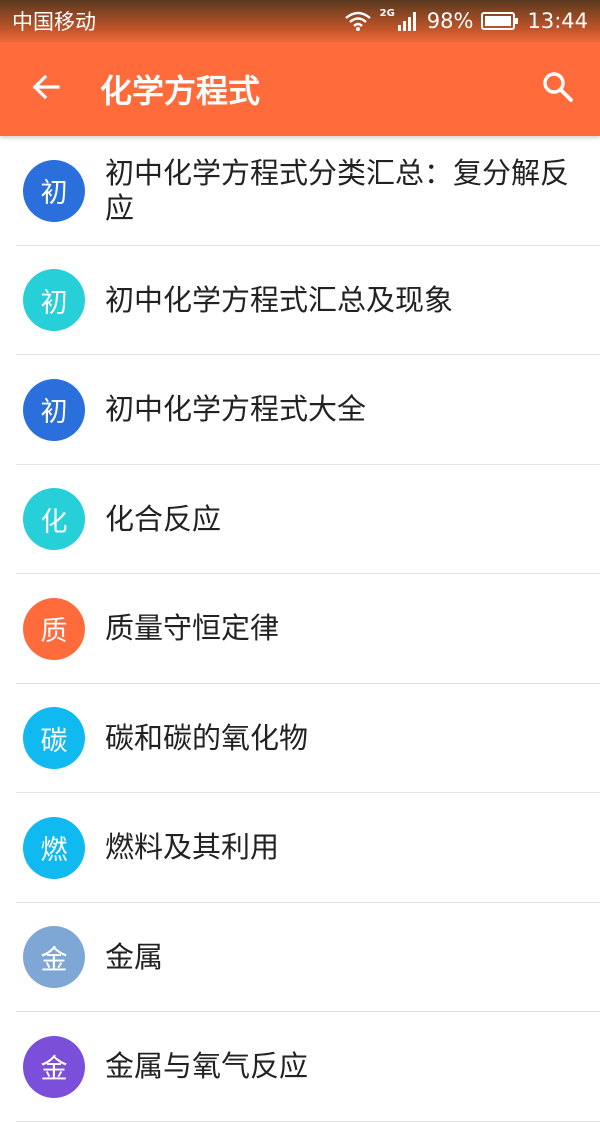 This screenshot has height=1122, width=600. I want to click on item-avatar: 质, so click(54, 628).